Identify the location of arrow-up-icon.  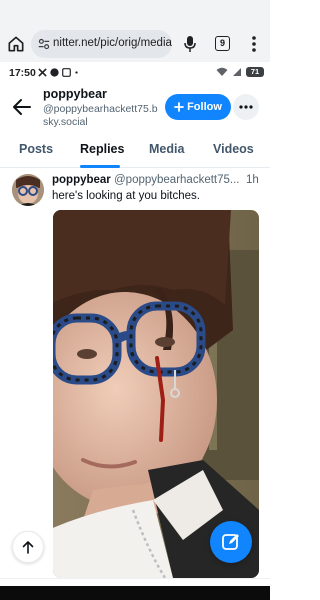
(28, 547).